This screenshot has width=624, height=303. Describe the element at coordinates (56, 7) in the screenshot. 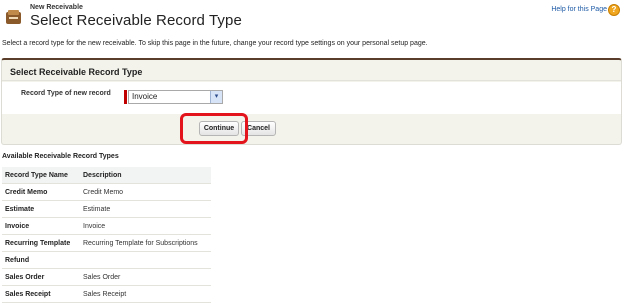

I see `breadcrumb: New Receivable` at that location.